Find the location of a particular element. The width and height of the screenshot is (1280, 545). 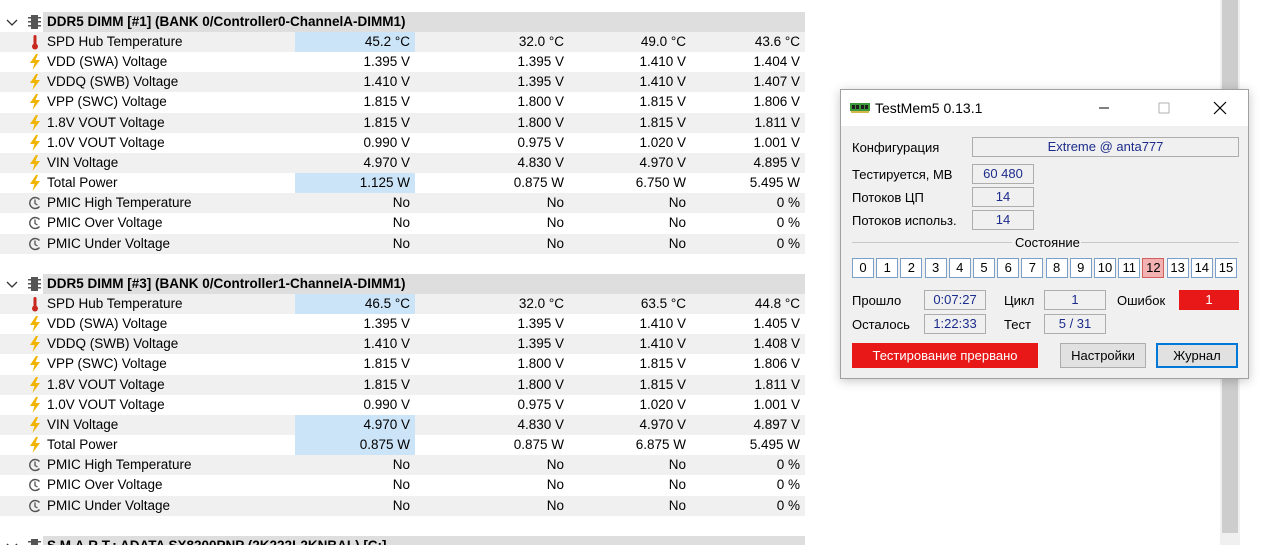

sensor-label: PMIC Under Voltage is located at coordinates (109, 243).